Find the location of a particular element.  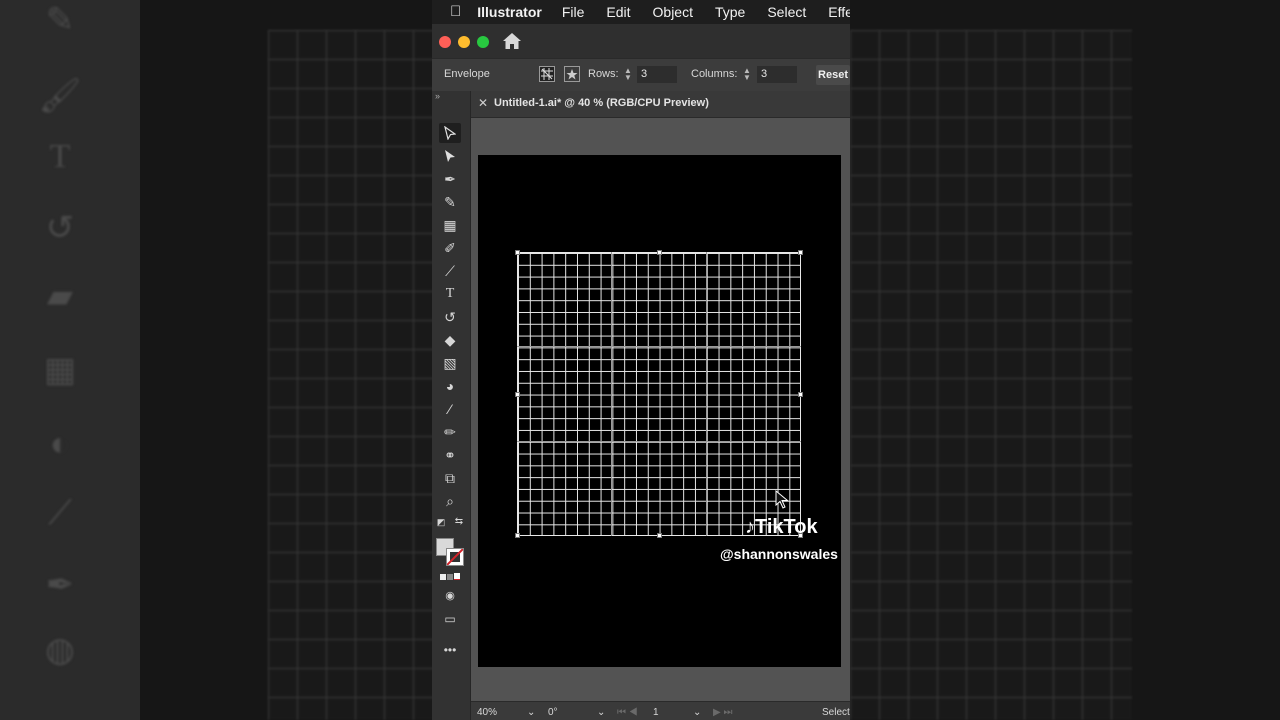

rows-label: Rows: is located at coordinates (603, 74).